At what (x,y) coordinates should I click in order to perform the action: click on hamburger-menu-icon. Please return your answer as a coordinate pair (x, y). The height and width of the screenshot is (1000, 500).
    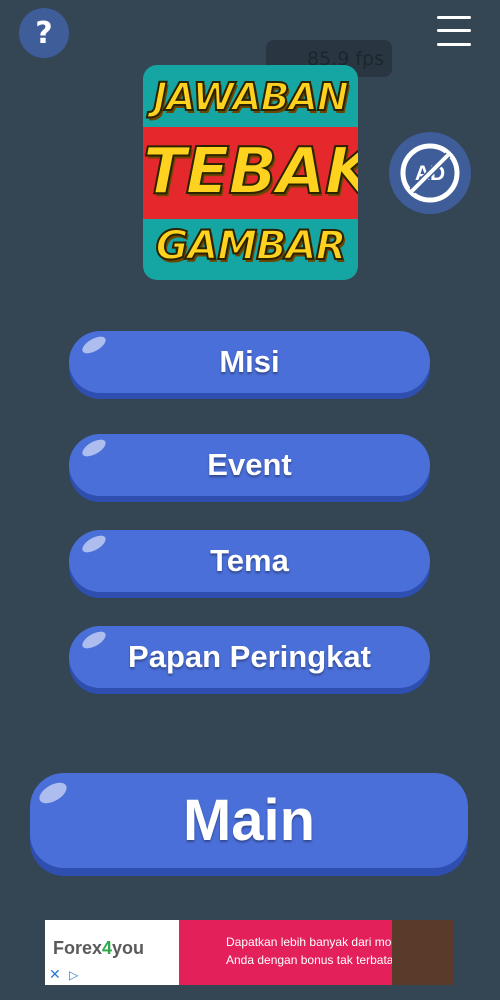
    Looking at the image, I should click on (454, 31).